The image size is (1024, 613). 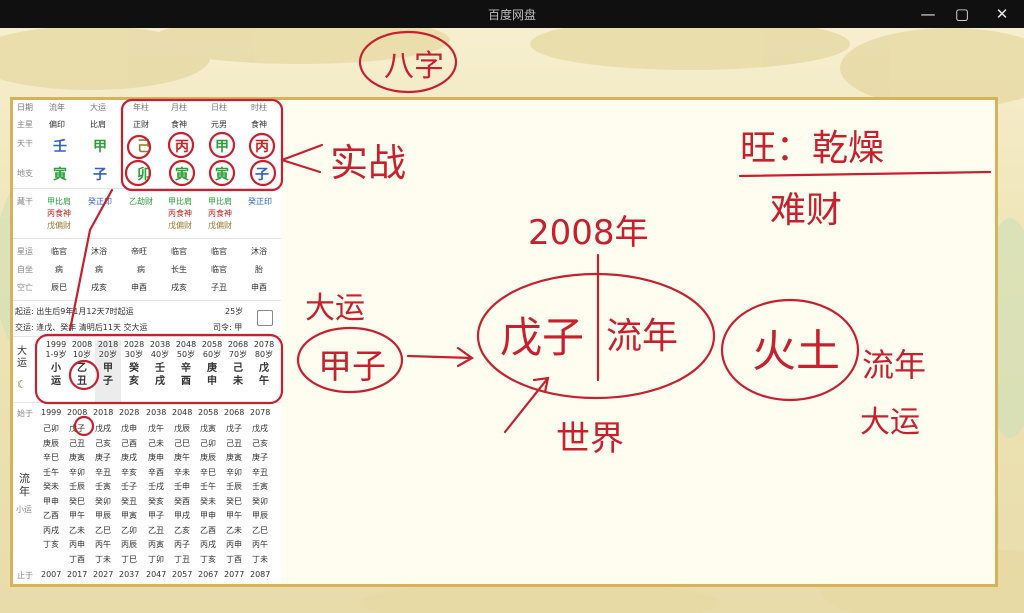 I want to click on liunian-cell: 庚午, so click(x=182, y=457).